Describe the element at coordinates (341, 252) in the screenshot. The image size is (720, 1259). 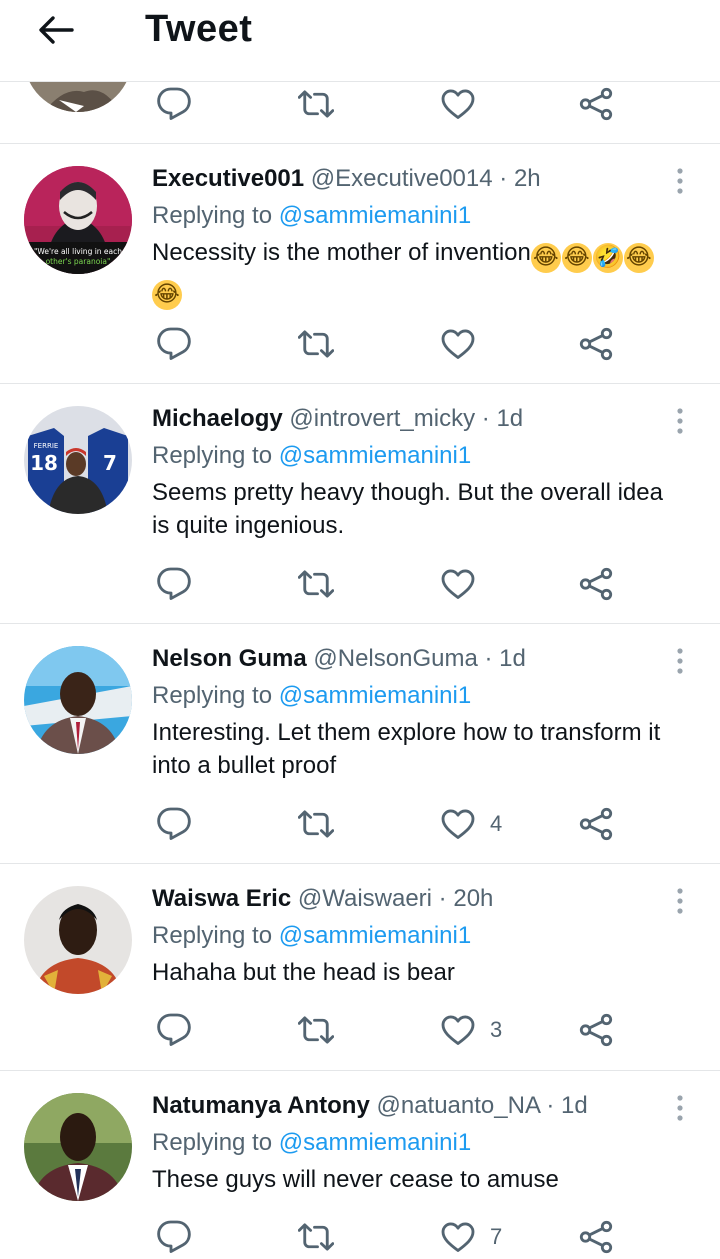
I see `tweet-text-content: Necessity is the mother of invention` at that location.